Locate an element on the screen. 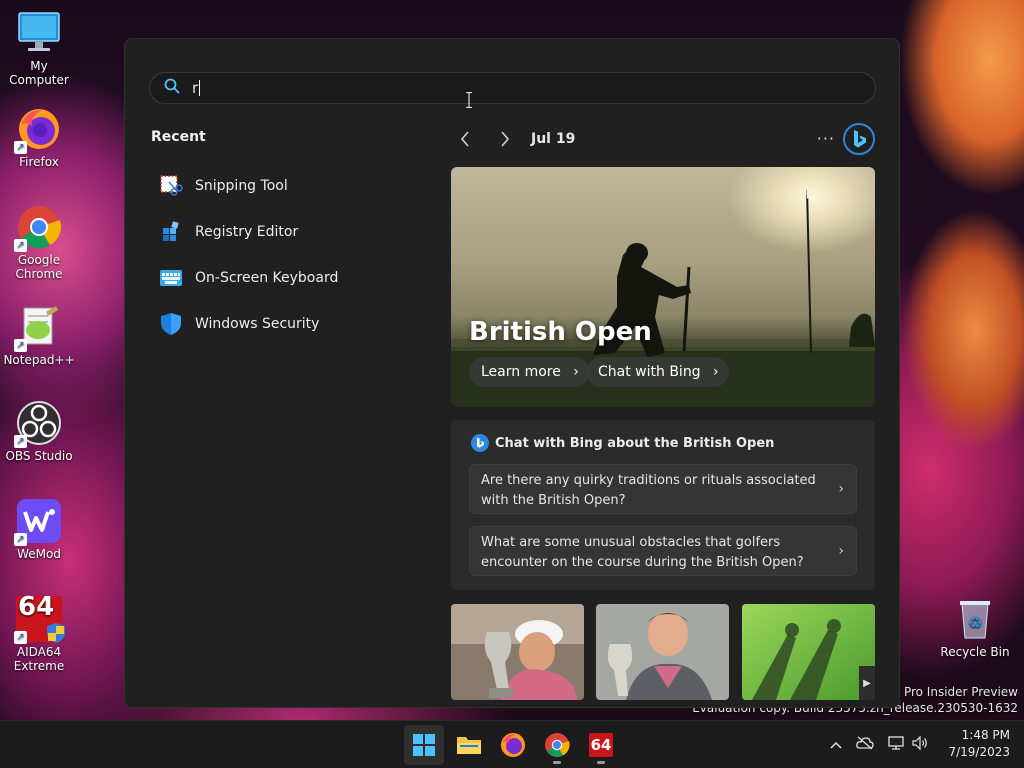 This screenshot has width=1024, height=768. running-indicator is located at coordinates (557, 762).